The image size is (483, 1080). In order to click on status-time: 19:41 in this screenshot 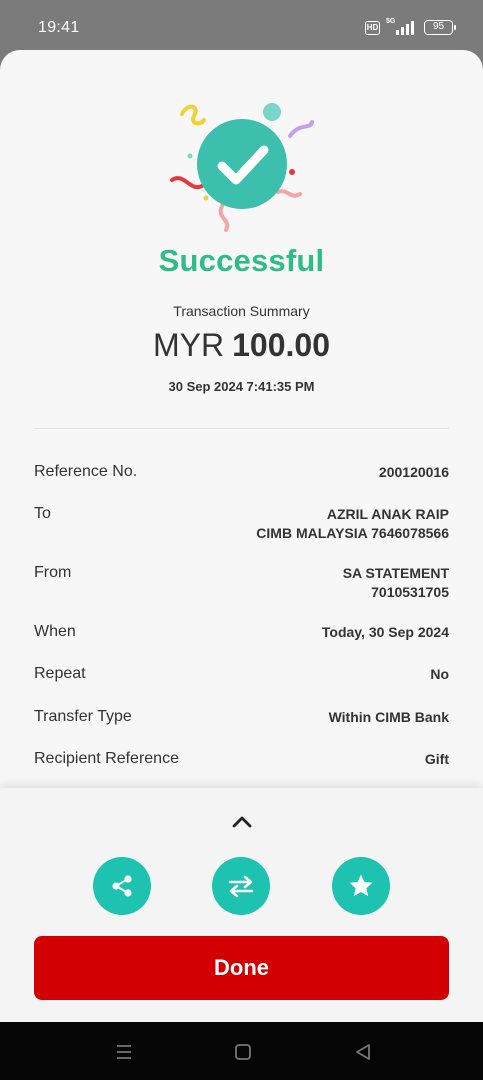, I will do `click(59, 27)`.